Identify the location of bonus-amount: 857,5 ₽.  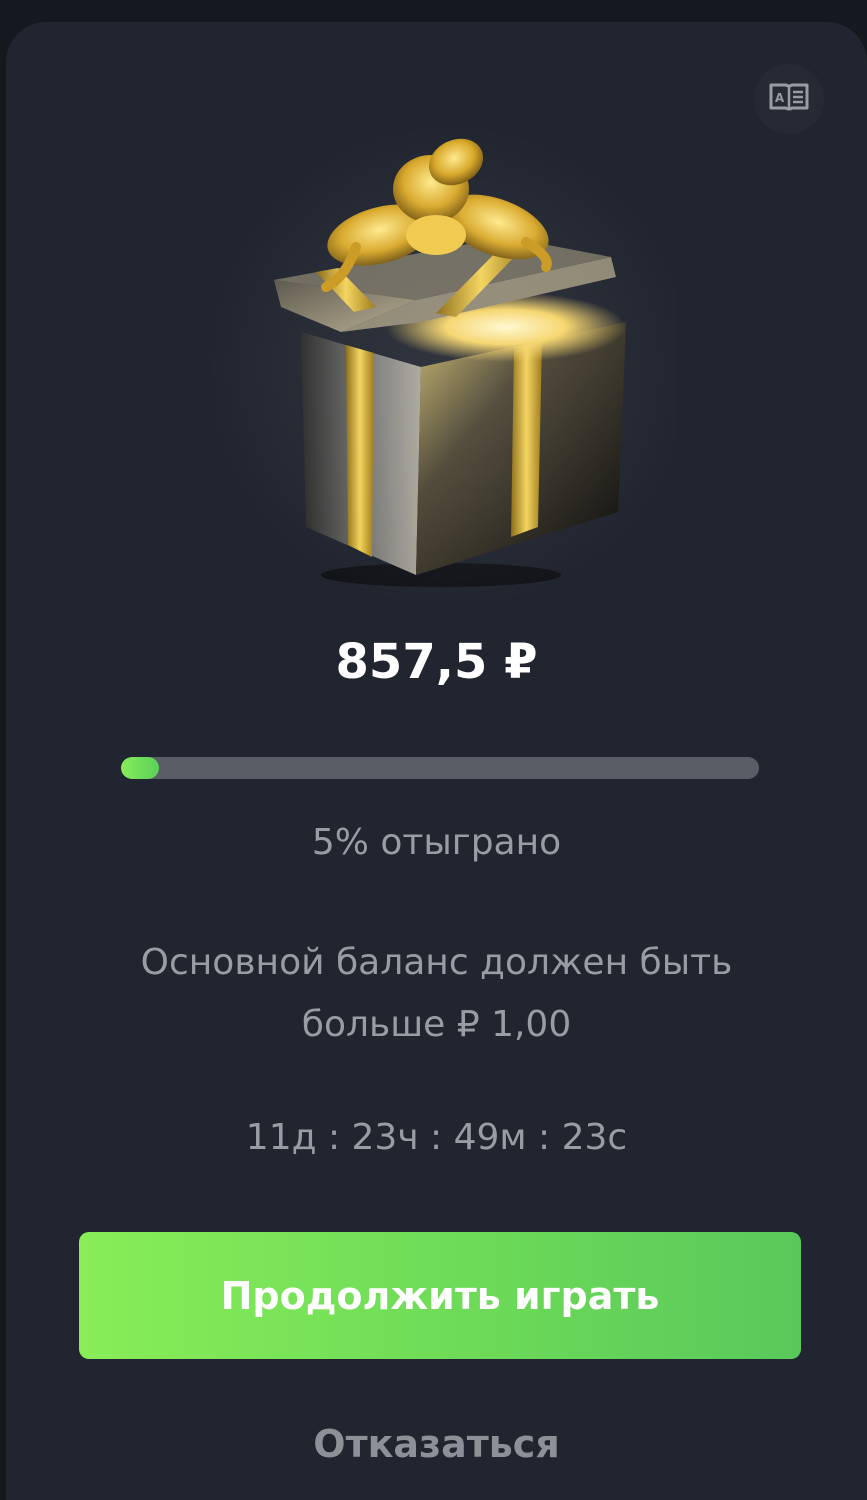
(436, 662).